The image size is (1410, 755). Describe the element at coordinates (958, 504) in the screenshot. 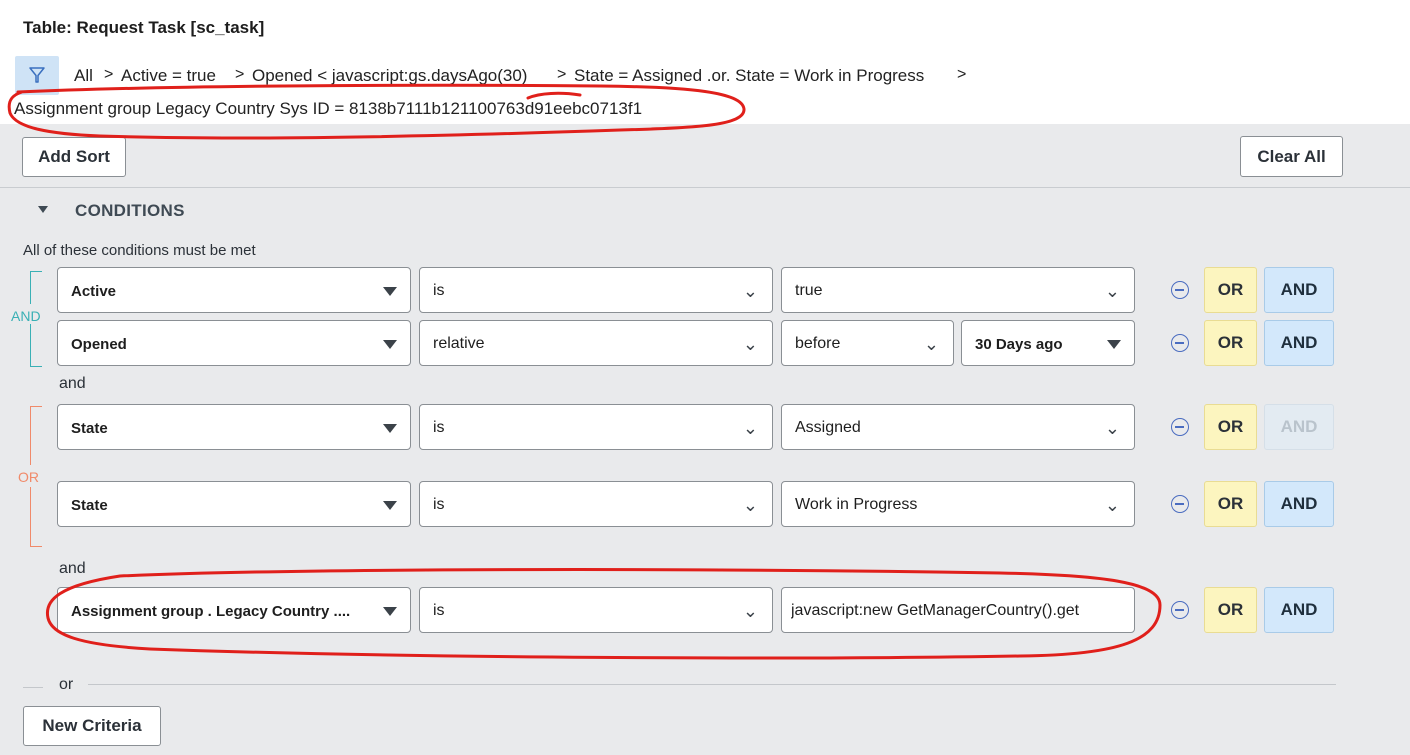

I see `value-select: Work in Progress ⌄` at that location.